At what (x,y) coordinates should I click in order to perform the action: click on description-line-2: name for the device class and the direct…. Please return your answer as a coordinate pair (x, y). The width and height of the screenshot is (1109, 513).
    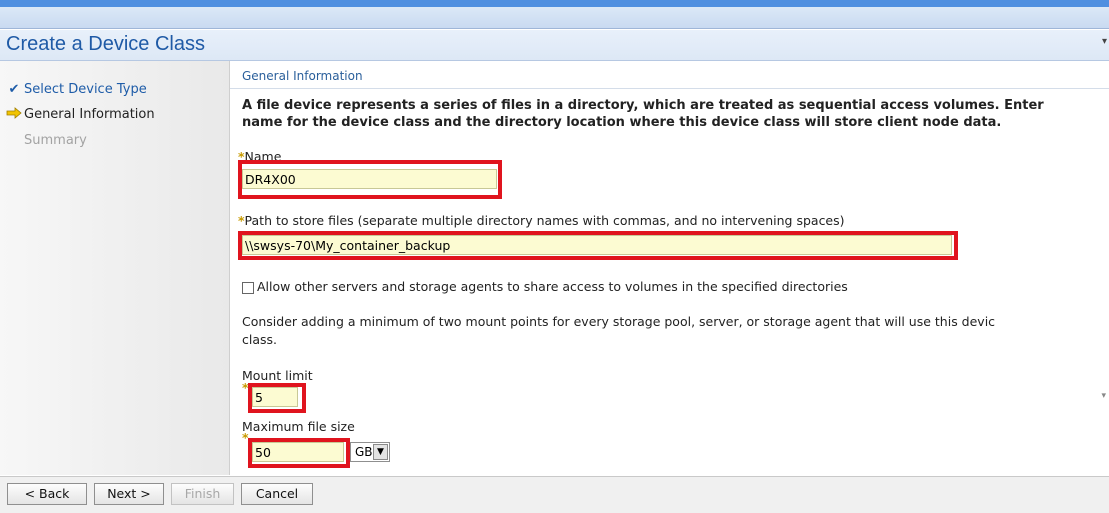
    Looking at the image, I should click on (622, 122).